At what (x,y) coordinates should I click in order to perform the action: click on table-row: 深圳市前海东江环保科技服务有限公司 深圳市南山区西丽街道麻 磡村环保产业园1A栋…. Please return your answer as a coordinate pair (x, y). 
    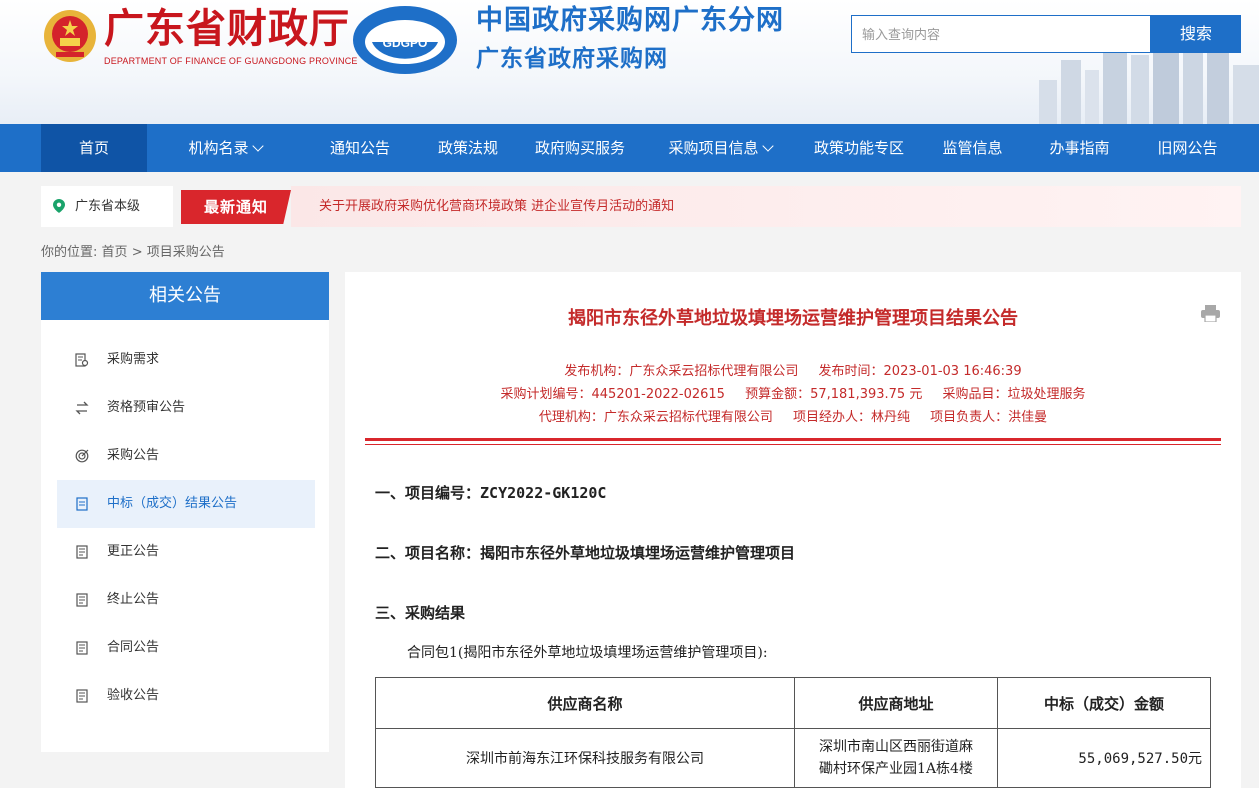
    Looking at the image, I should click on (793, 758).